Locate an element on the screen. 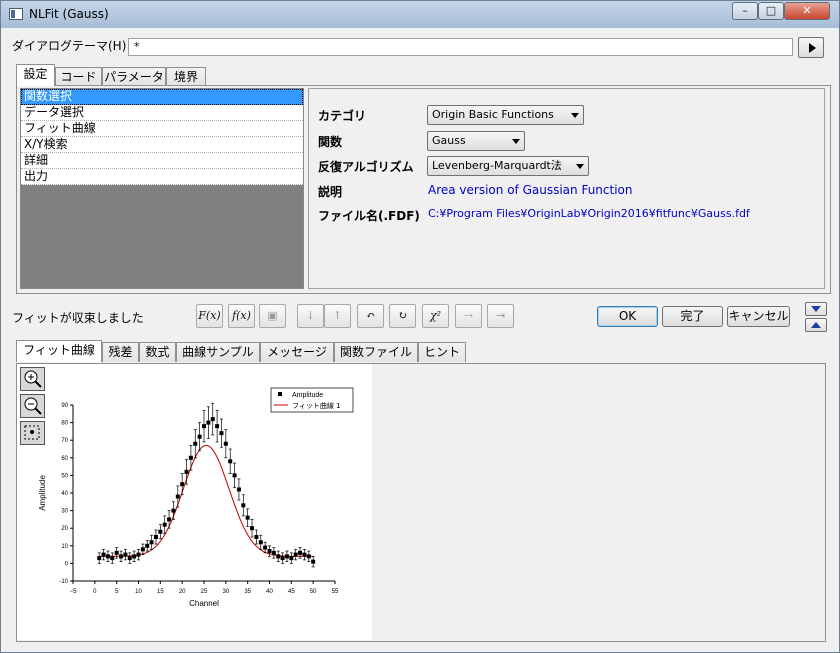 The image size is (840, 653). tab-bounds: 境界 is located at coordinates (186, 77).